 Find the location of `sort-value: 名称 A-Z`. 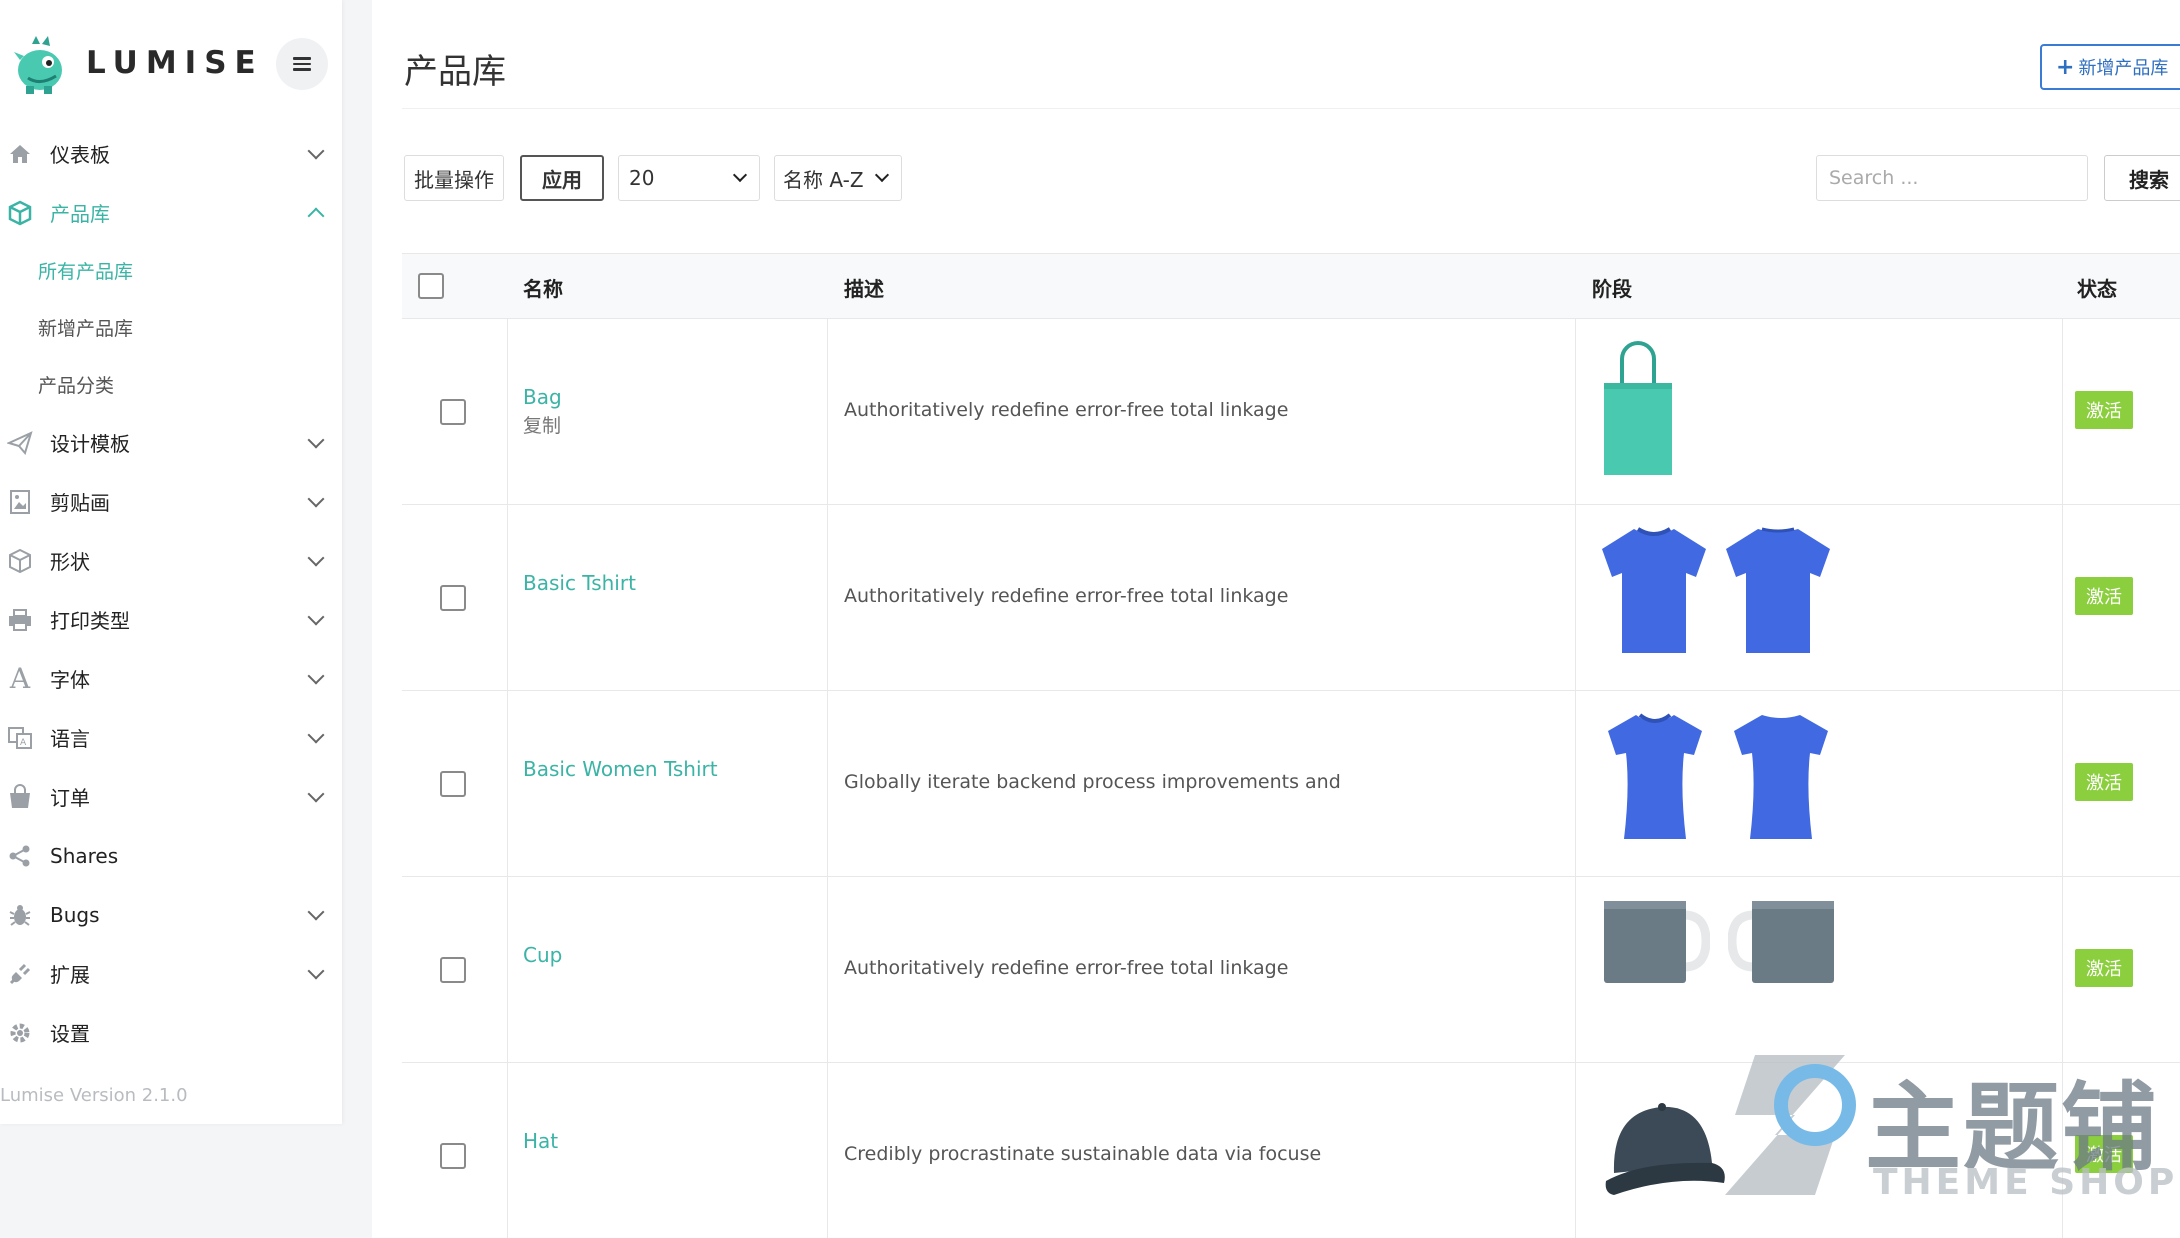

sort-value: 名称 A-Z is located at coordinates (823, 179).